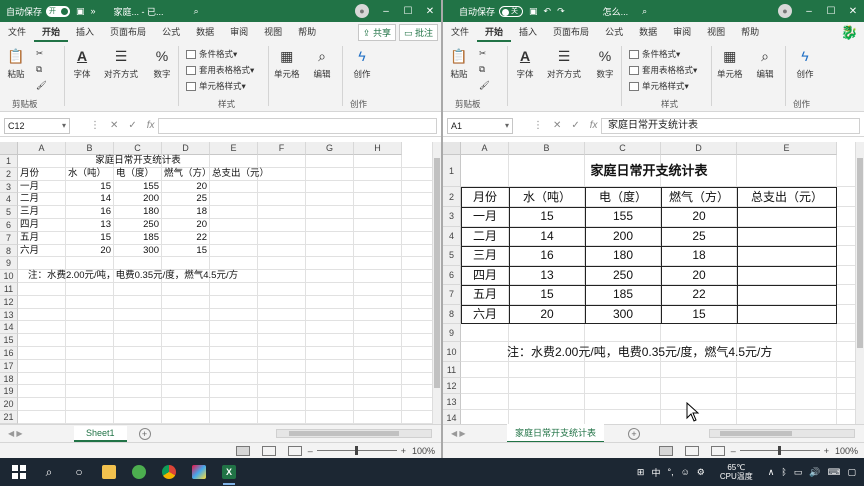 The image size is (864, 486). What do you see at coordinates (386, 11) in the screenshot?
I see `minimize-icon: –` at bounding box center [386, 11].